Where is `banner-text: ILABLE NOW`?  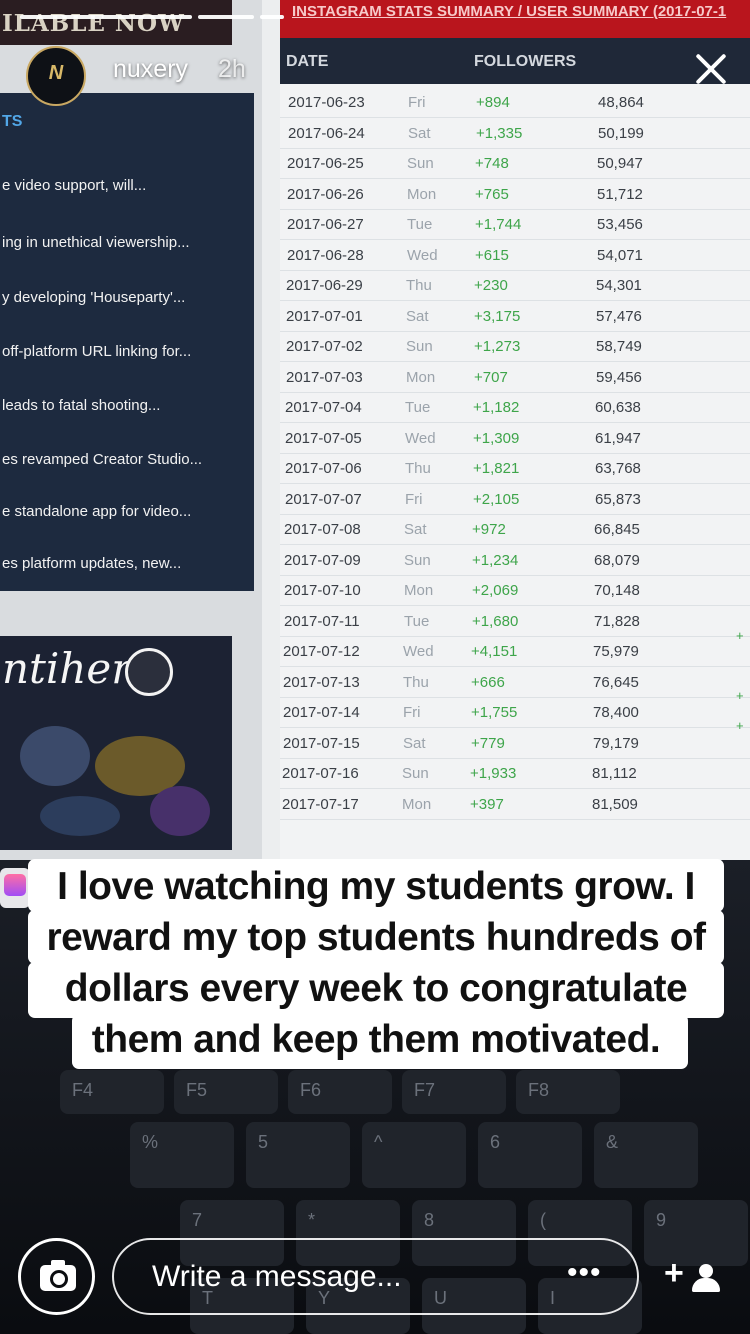 banner-text: ILABLE NOW is located at coordinates (116, 22).